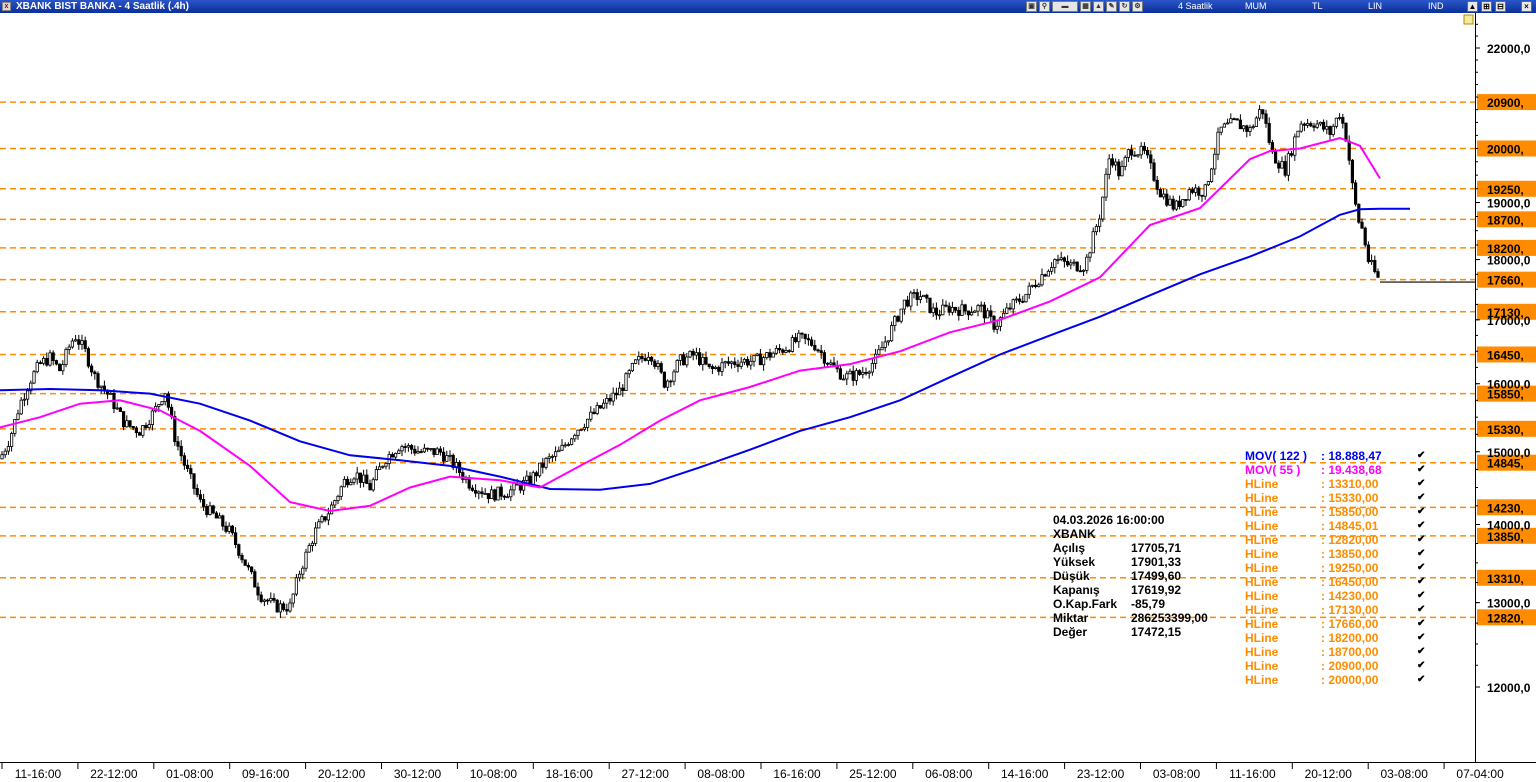 The height and width of the screenshot is (782, 1536). What do you see at coordinates (1472, 6) in the screenshot?
I see `minimize-icon: ▲` at bounding box center [1472, 6].